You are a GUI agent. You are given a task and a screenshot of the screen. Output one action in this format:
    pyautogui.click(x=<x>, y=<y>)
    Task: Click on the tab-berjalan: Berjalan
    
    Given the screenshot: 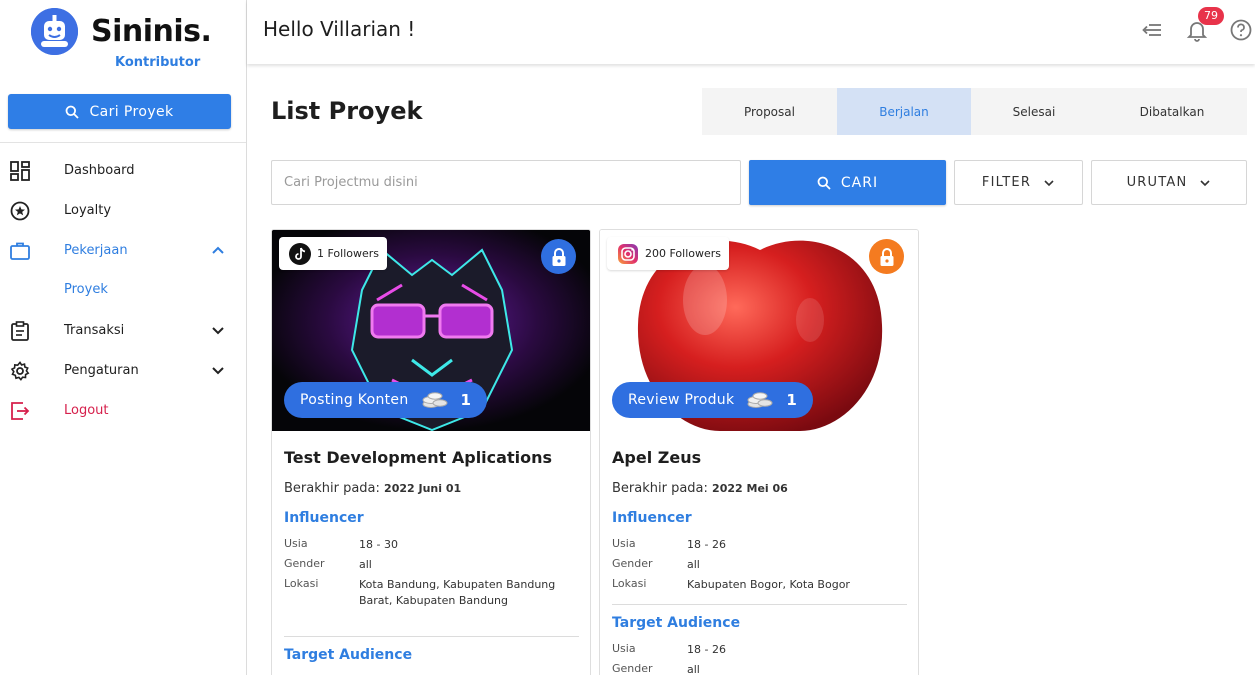 What is the action you would take?
    pyautogui.click(x=904, y=111)
    